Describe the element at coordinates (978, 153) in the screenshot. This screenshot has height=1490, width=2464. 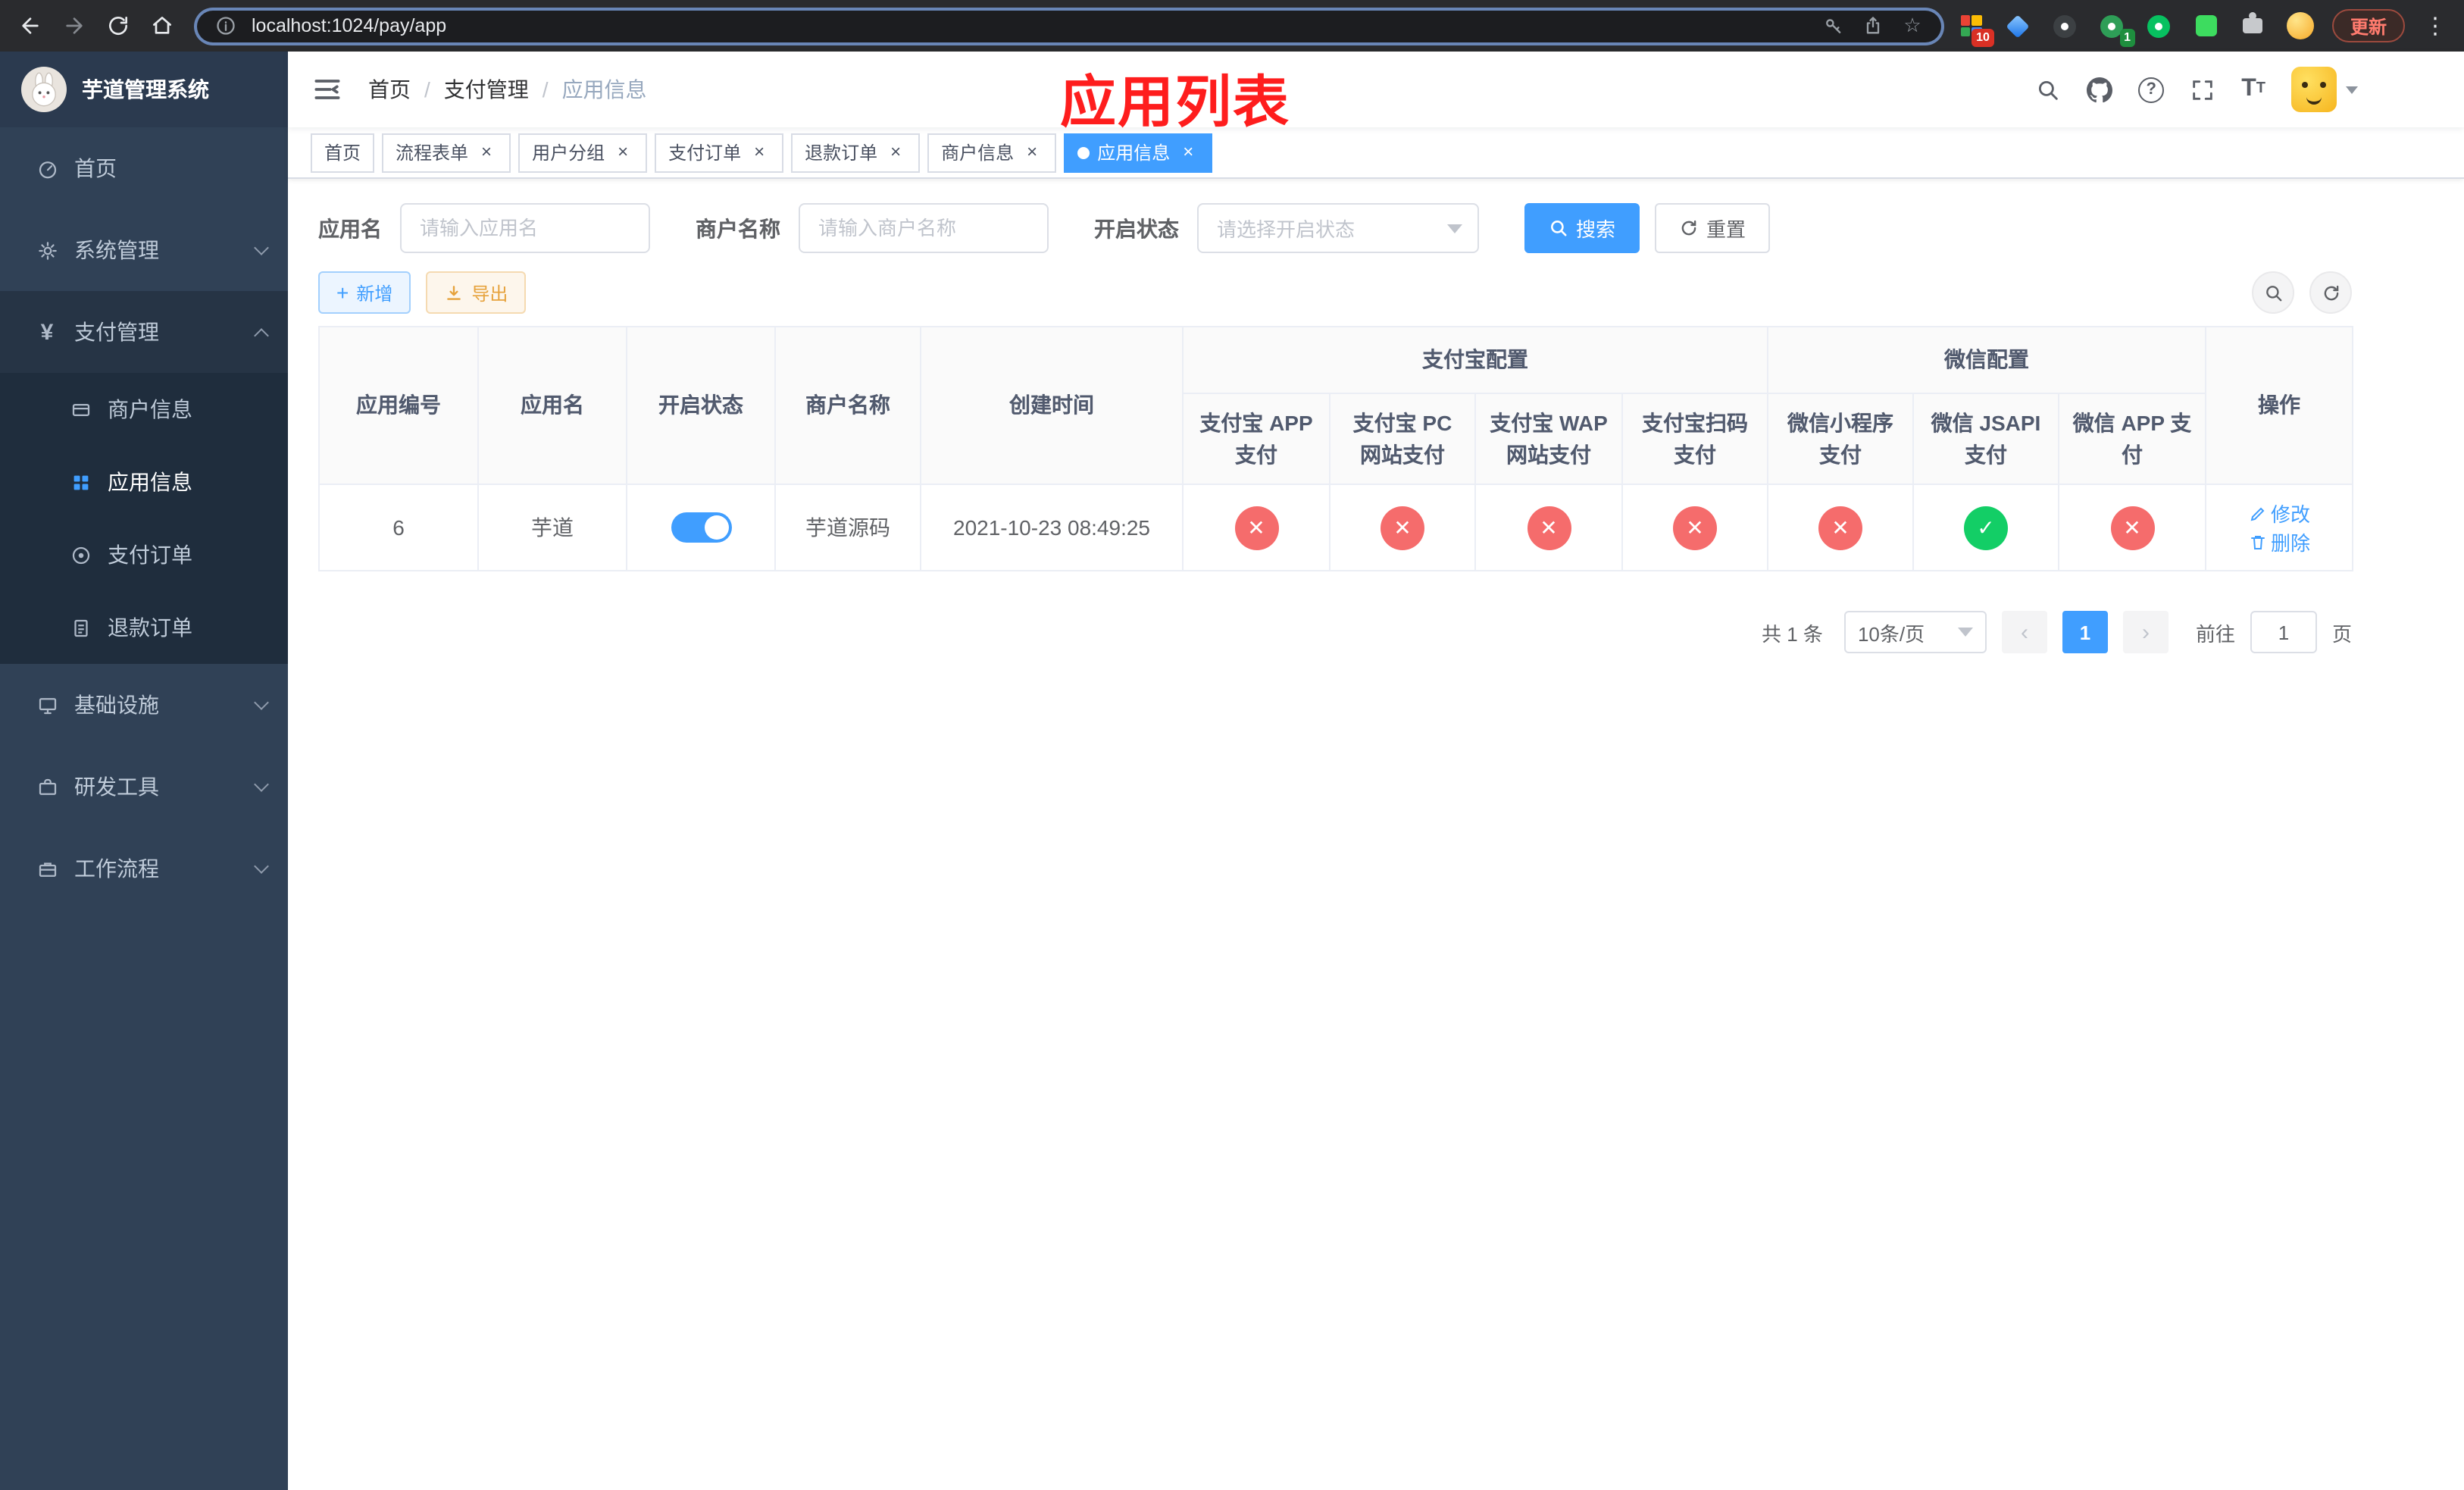
I see `tab-label: 商户信息` at that location.